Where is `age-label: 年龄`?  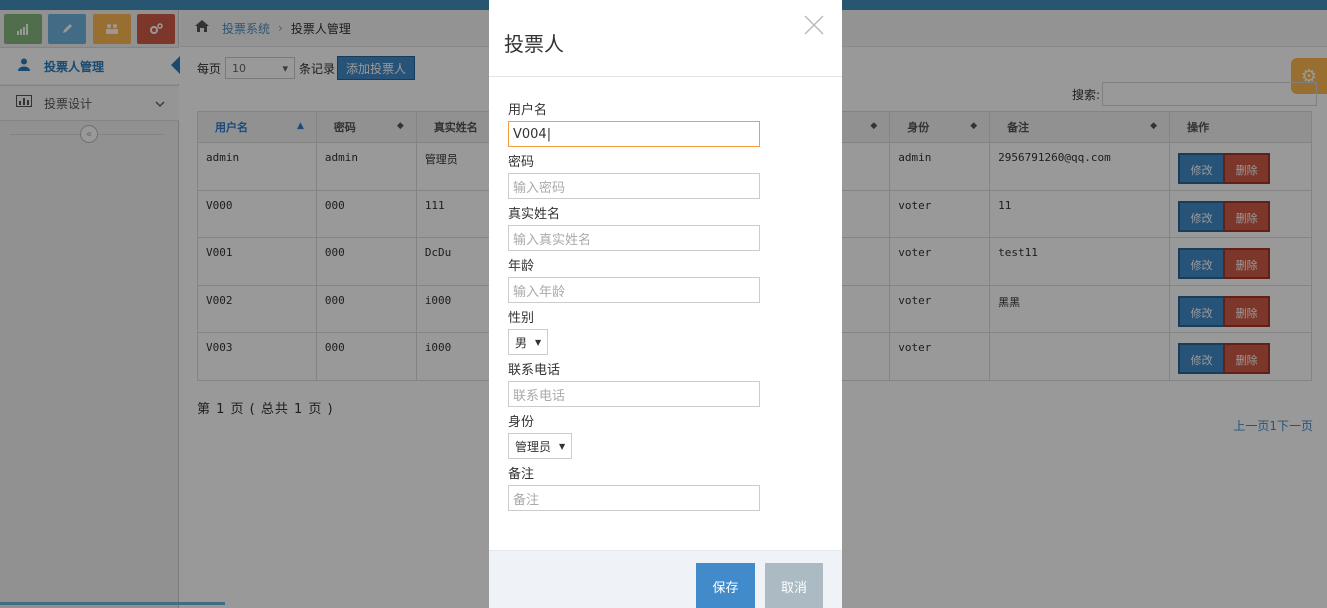 age-label: 年龄 is located at coordinates (521, 266).